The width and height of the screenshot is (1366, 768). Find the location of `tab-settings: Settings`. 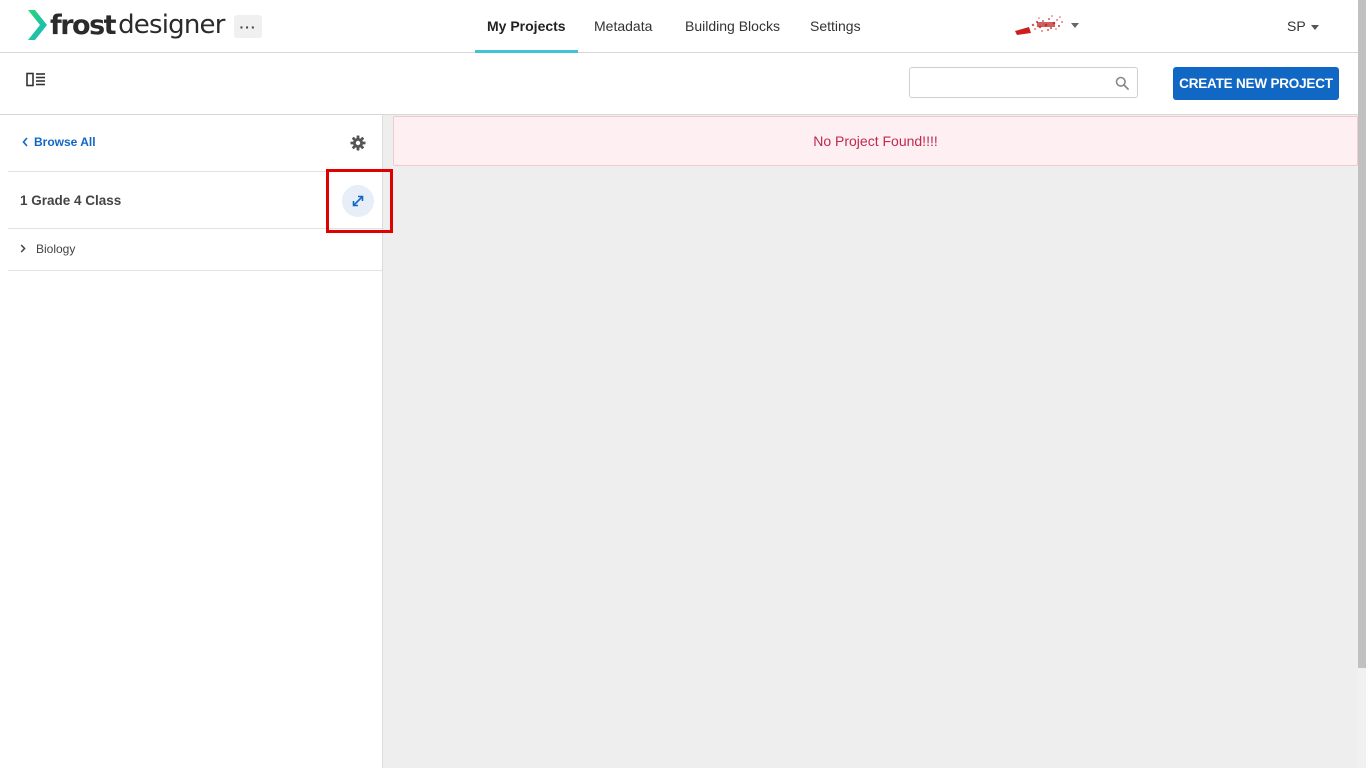

tab-settings: Settings is located at coordinates (835, 26).